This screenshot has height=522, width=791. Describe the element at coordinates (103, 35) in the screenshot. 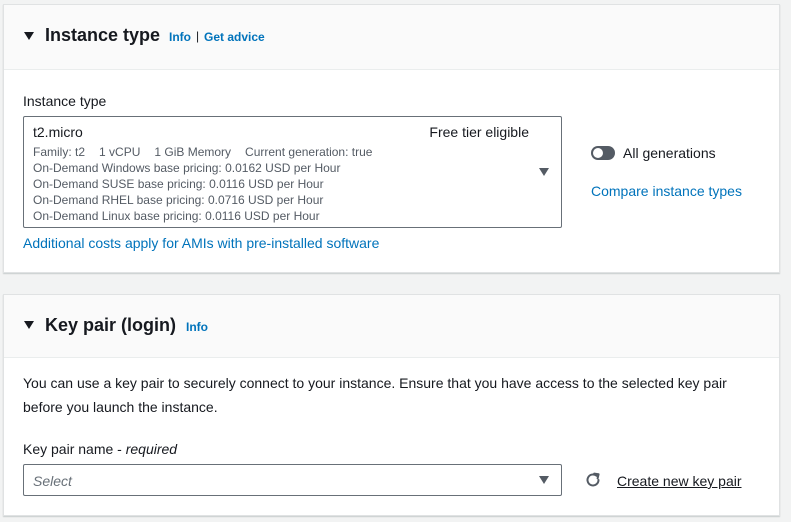

I see `instance-type-title: Instance type` at that location.